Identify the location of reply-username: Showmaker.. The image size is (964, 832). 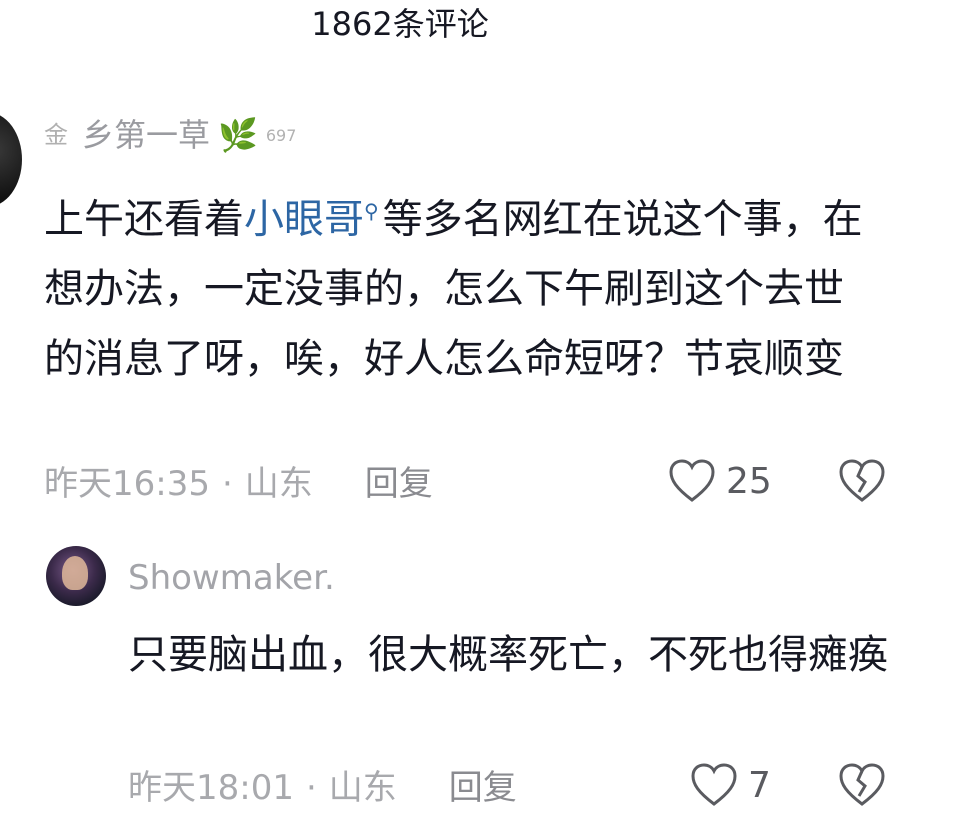
(231, 578).